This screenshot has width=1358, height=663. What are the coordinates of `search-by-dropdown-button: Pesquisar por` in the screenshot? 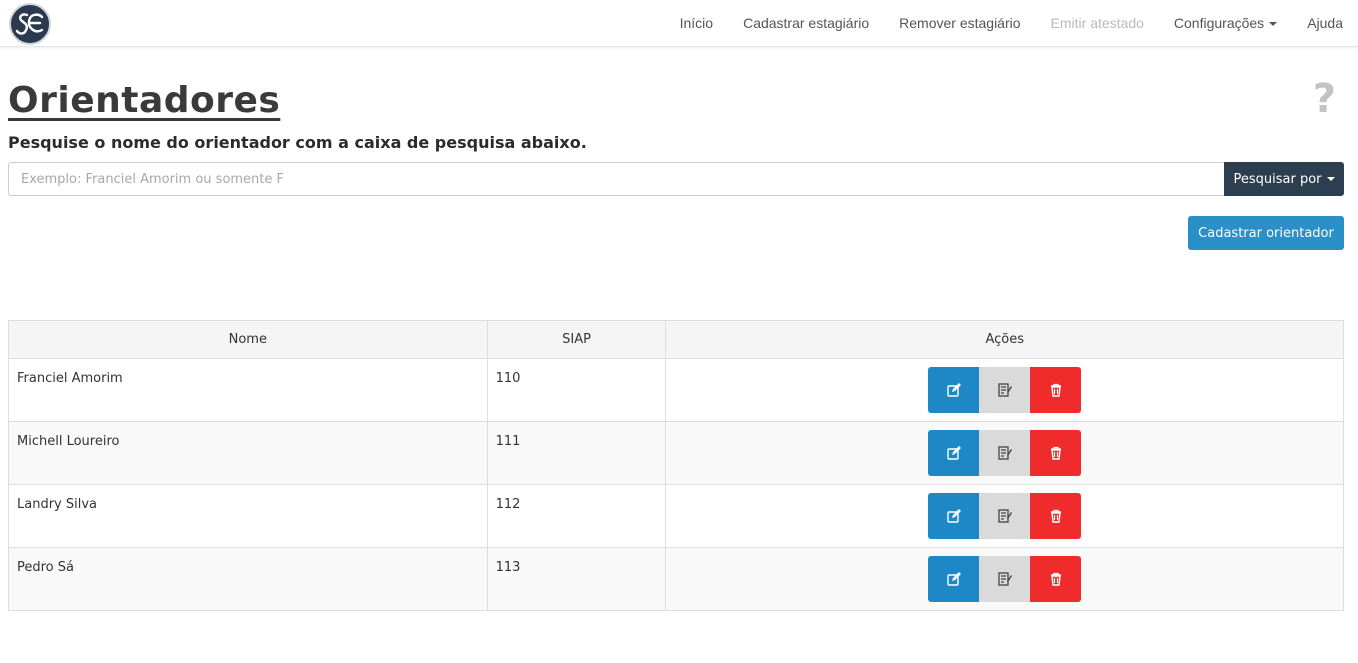 It's located at (1284, 179).